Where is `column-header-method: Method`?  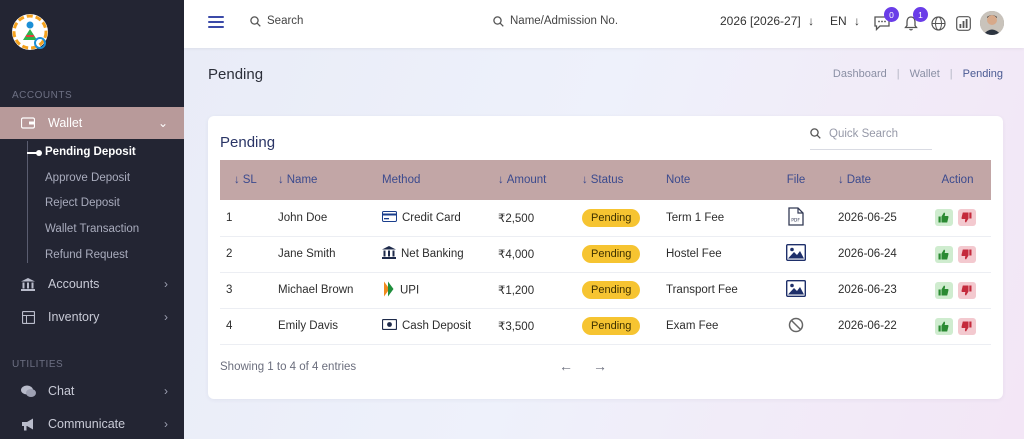 column-header-method: Method is located at coordinates (434, 180).